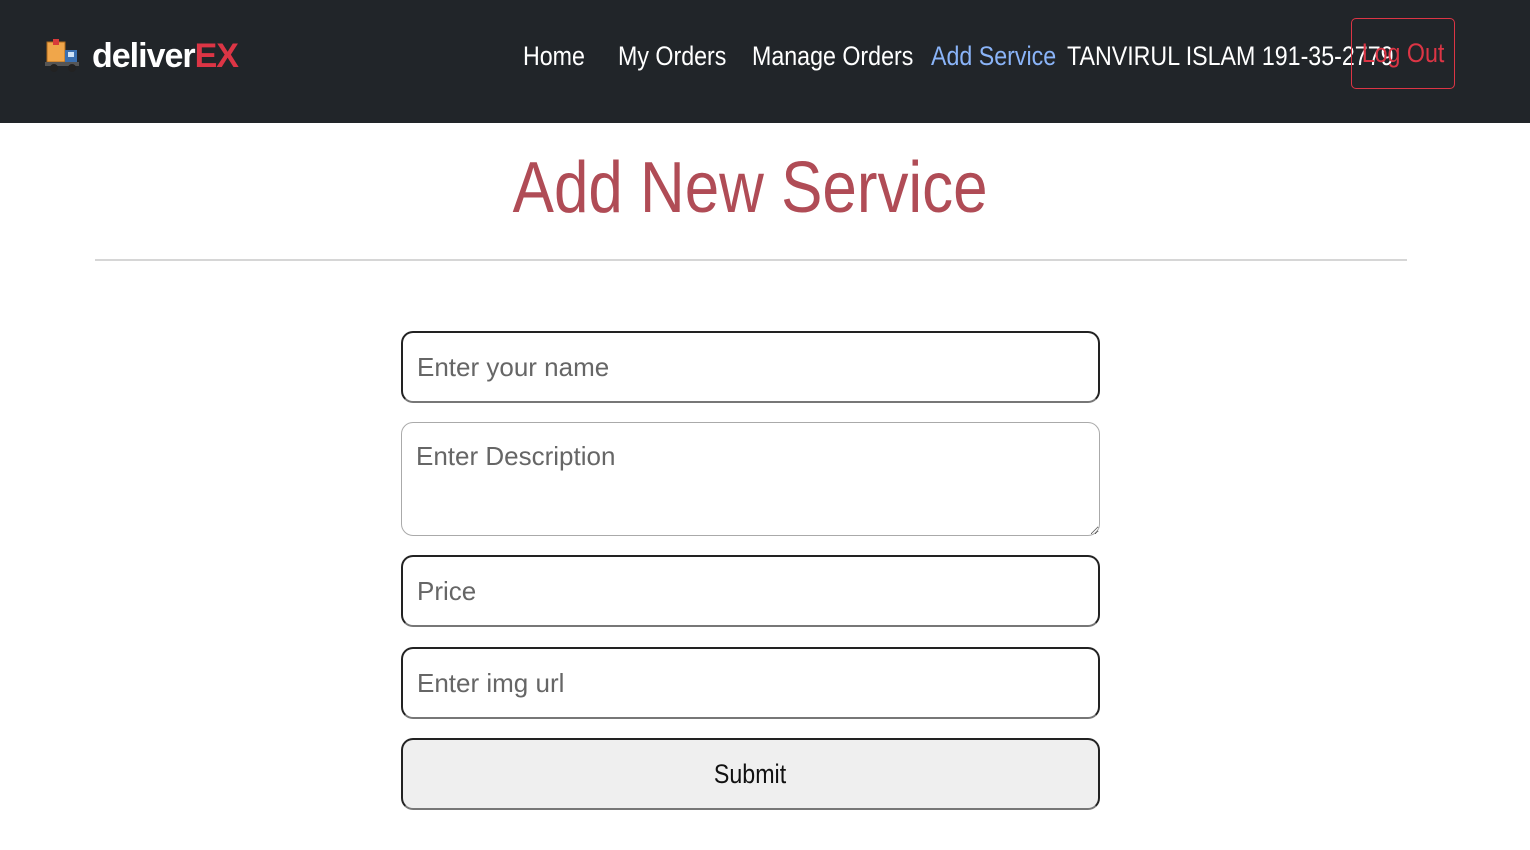  What do you see at coordinates (750, 367) in the screenshot?
I see `service-name-input` at bounding box center [750, 367].